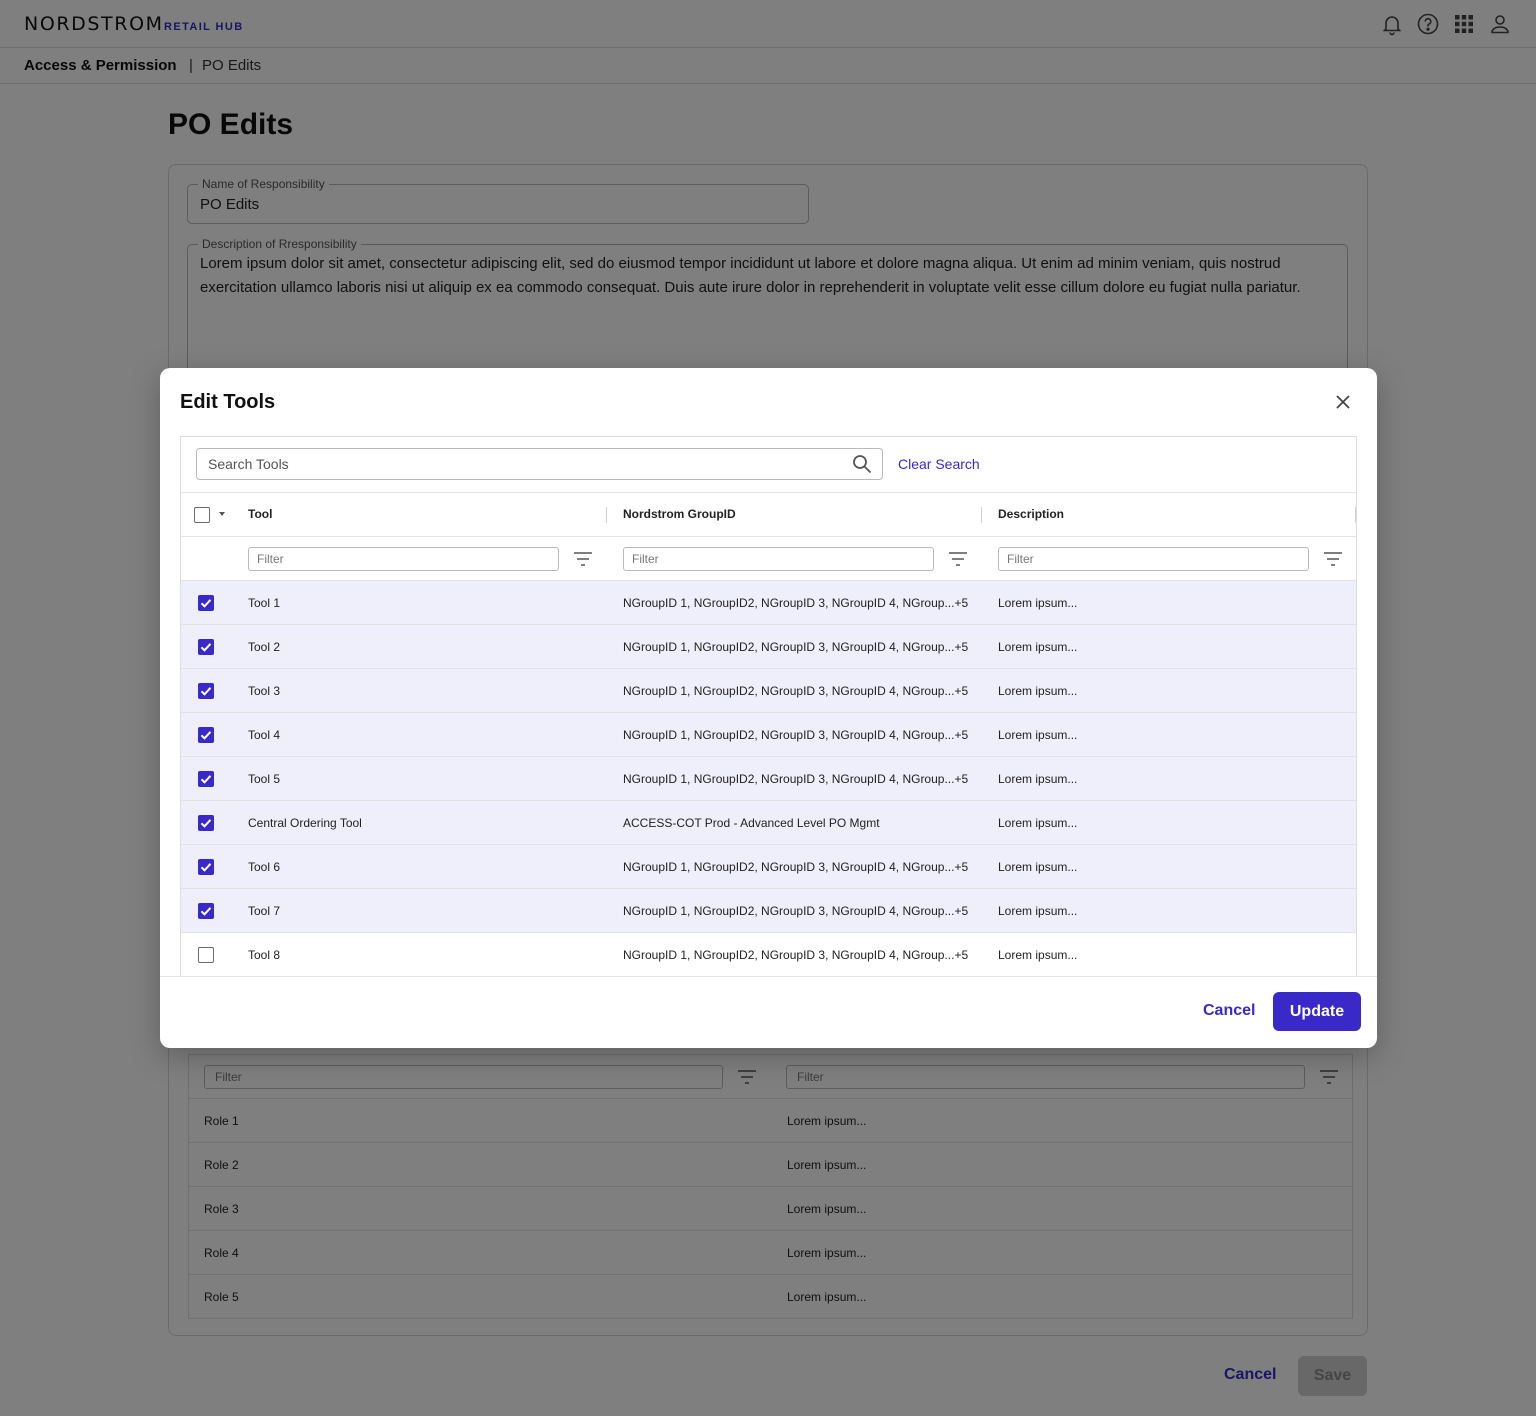 The height and width of the screenshot is (1416, 1536). I want to click on search-bar: Clear Search, so click(768, 465).